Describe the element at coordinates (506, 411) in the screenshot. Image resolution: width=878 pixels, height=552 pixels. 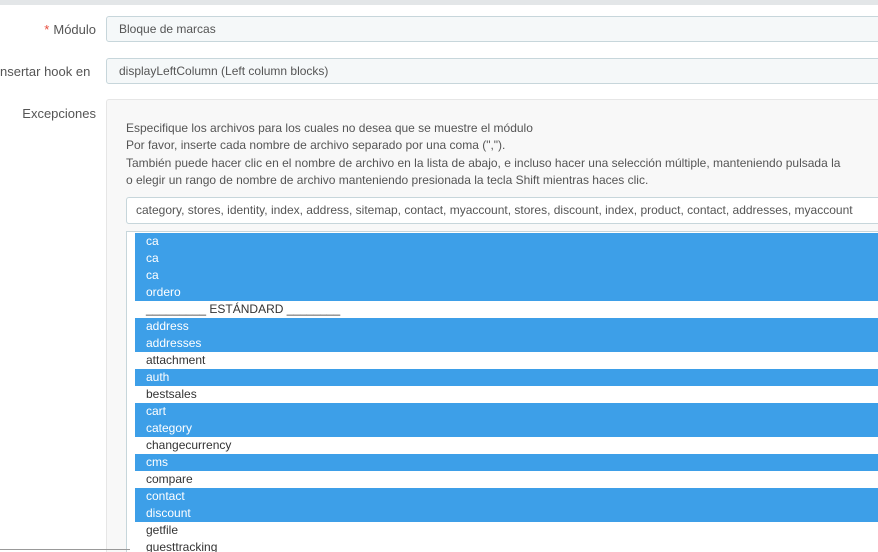
I see `file-option: cart` at that location.